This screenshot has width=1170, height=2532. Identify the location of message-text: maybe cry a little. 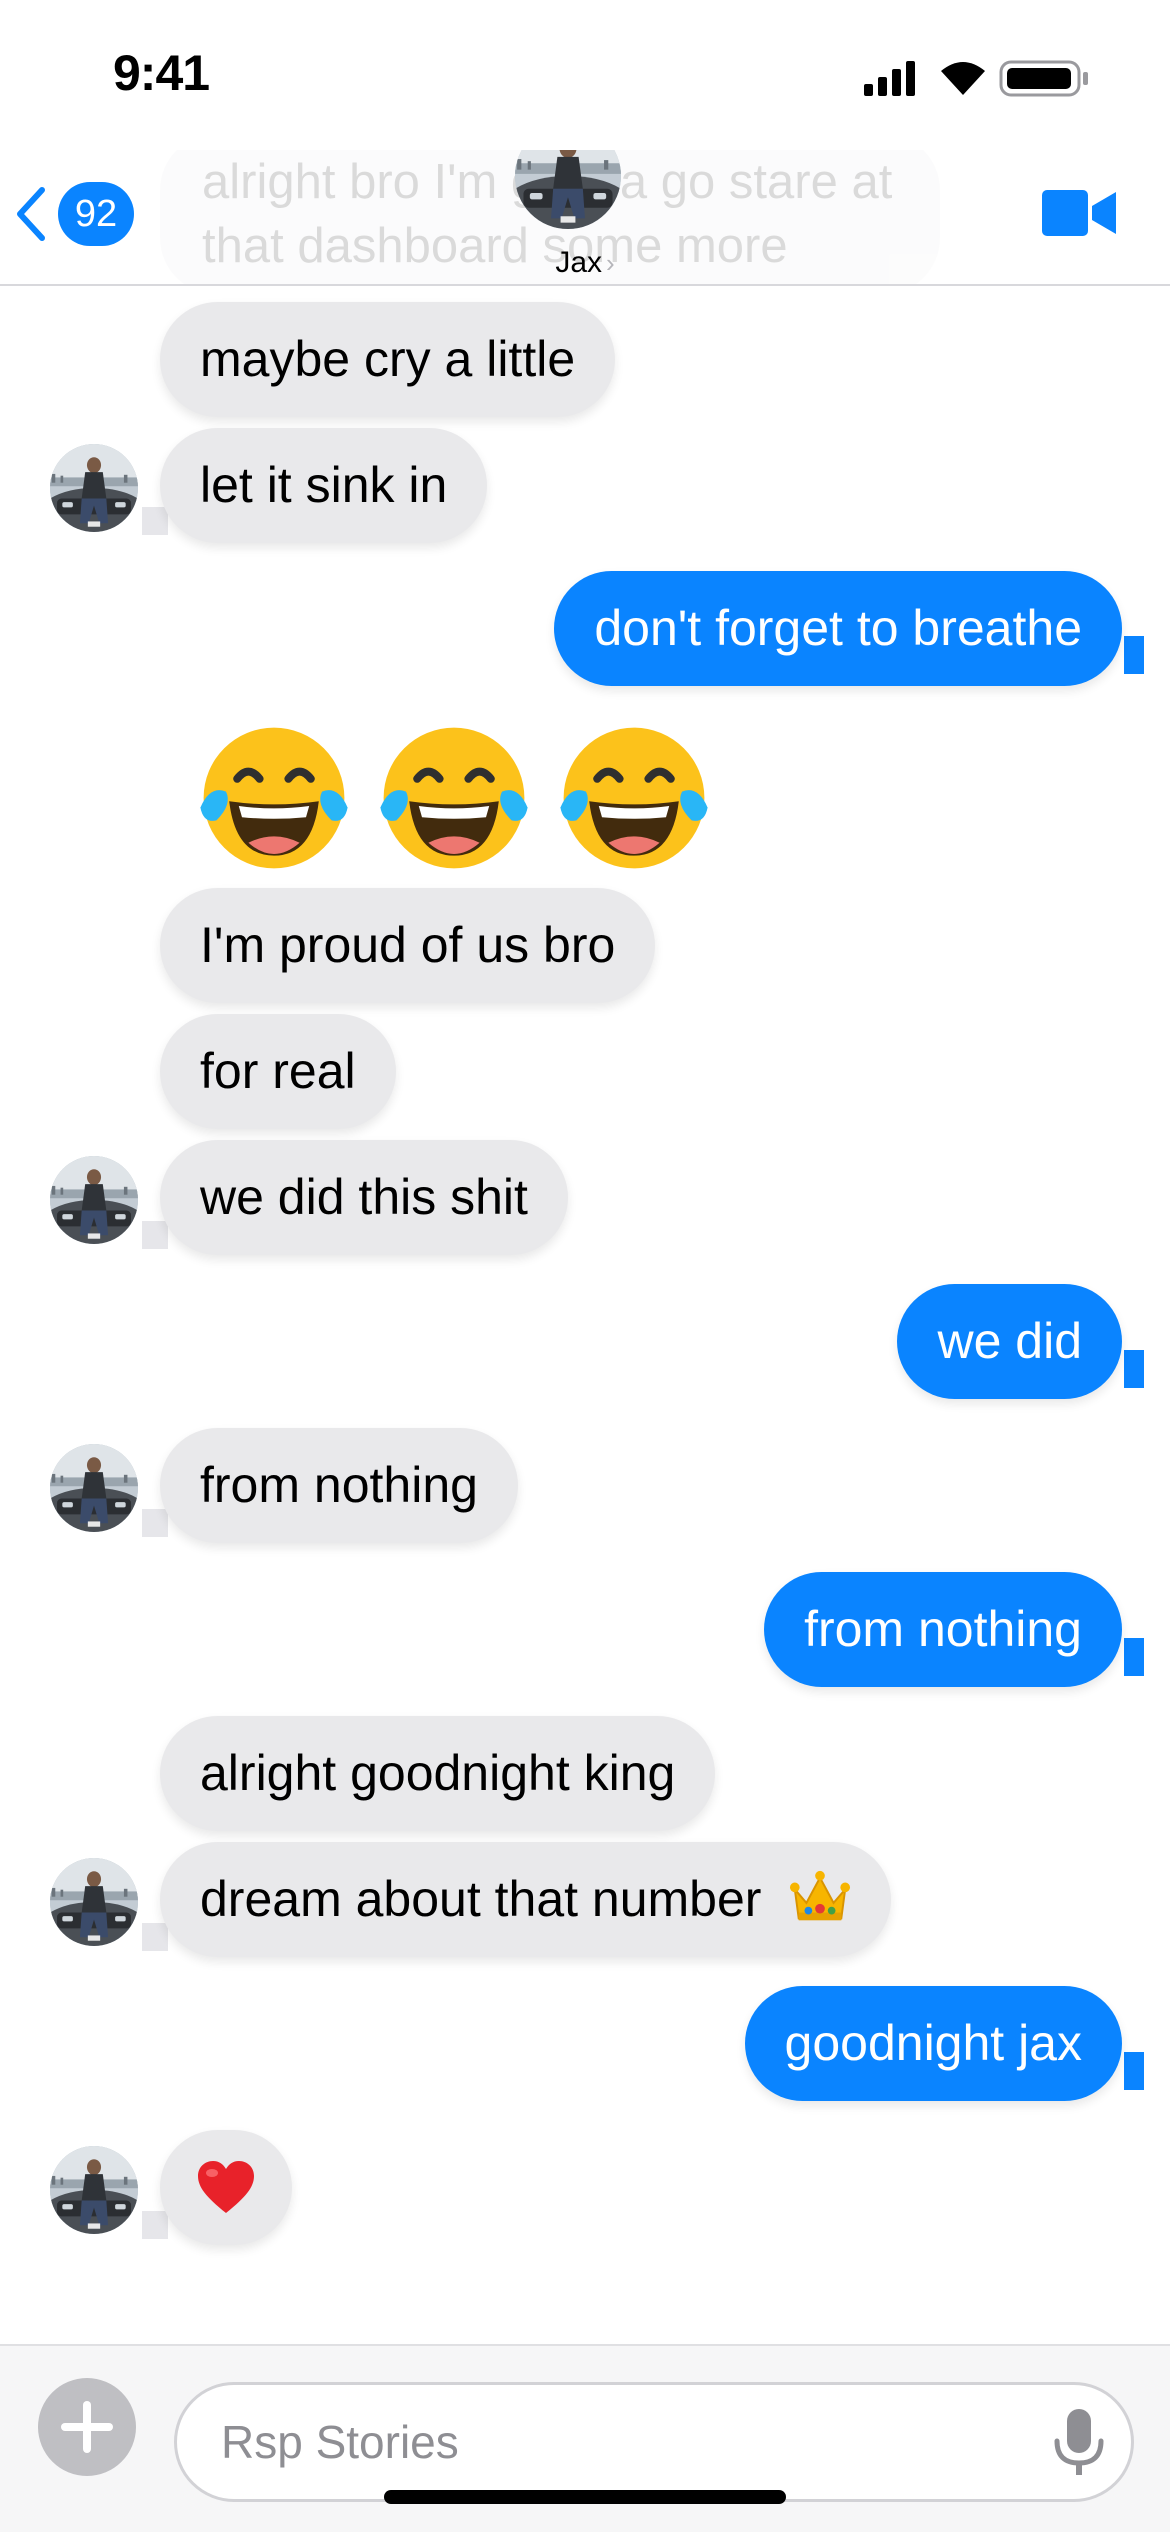
(388, 359).